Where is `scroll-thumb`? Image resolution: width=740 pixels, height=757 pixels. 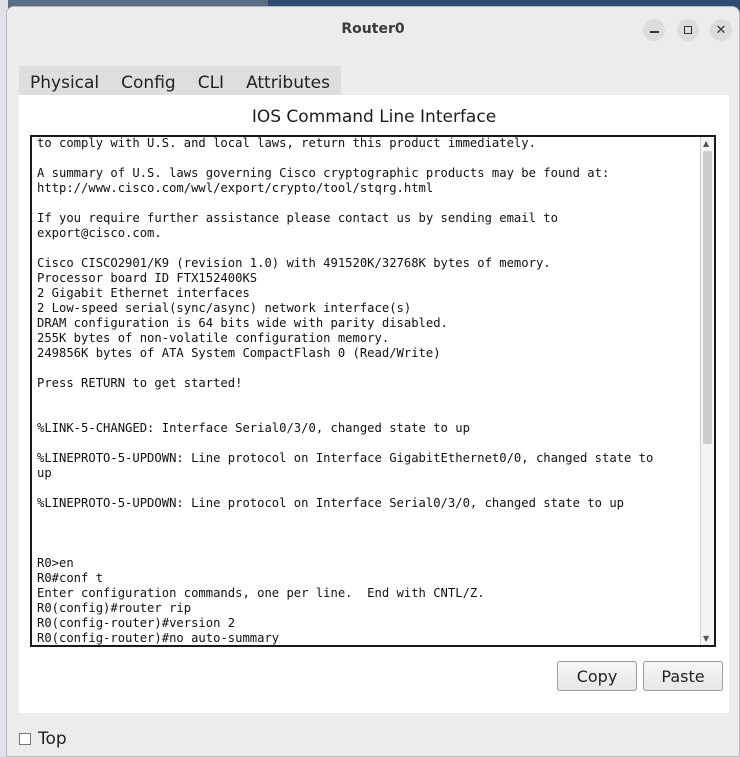
scroll-thumb is located at coordinates (707, 297).